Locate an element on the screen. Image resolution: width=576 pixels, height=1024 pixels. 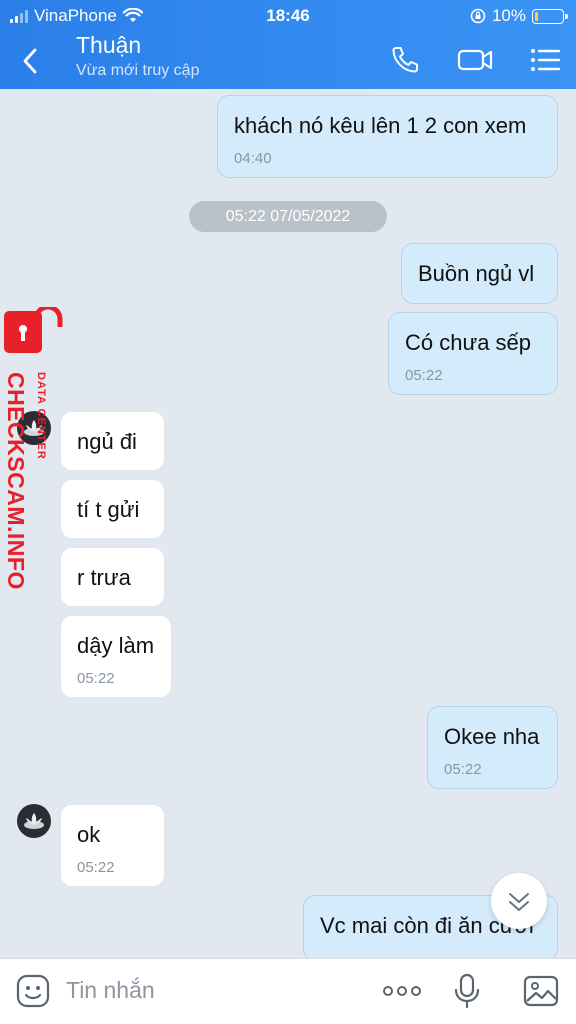
contact-avatar is located at coordinates (34, 821).